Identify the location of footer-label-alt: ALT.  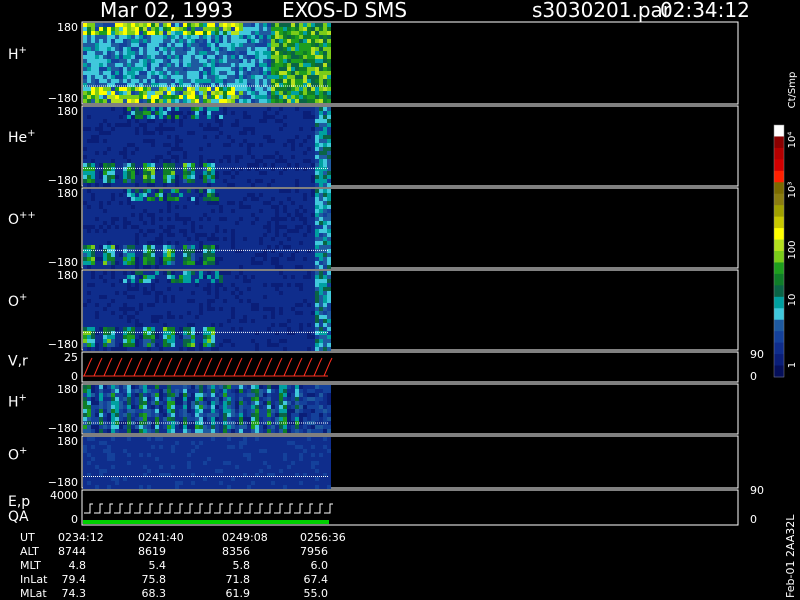
(29, 551).